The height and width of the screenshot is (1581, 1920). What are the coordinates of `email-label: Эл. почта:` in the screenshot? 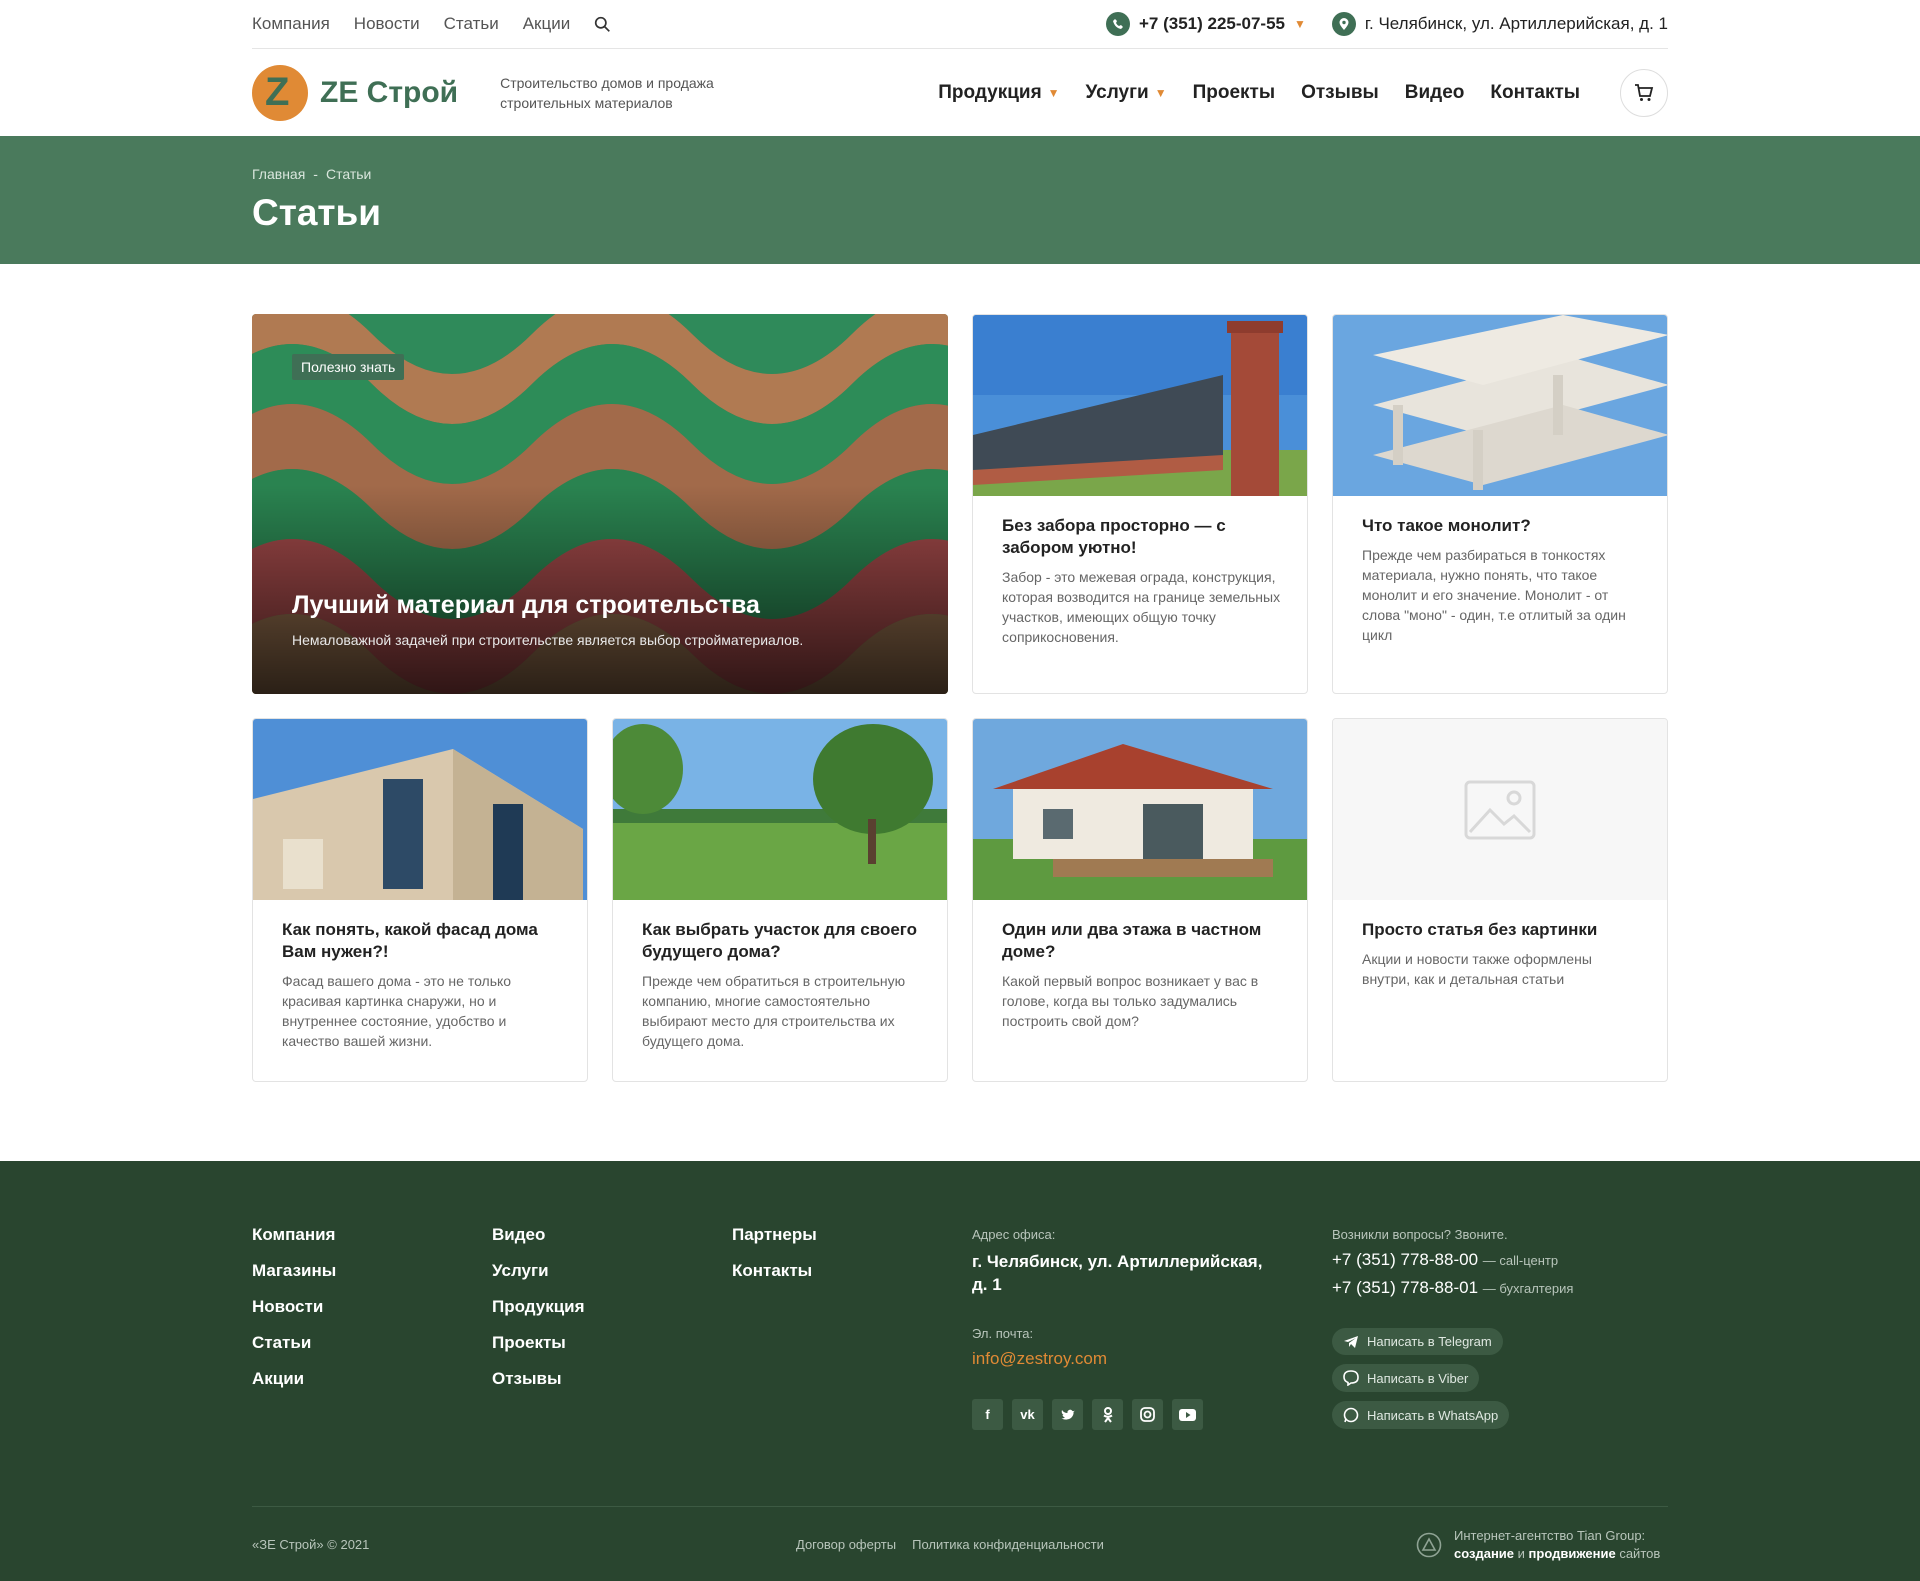 It's located at (1003, 1333).